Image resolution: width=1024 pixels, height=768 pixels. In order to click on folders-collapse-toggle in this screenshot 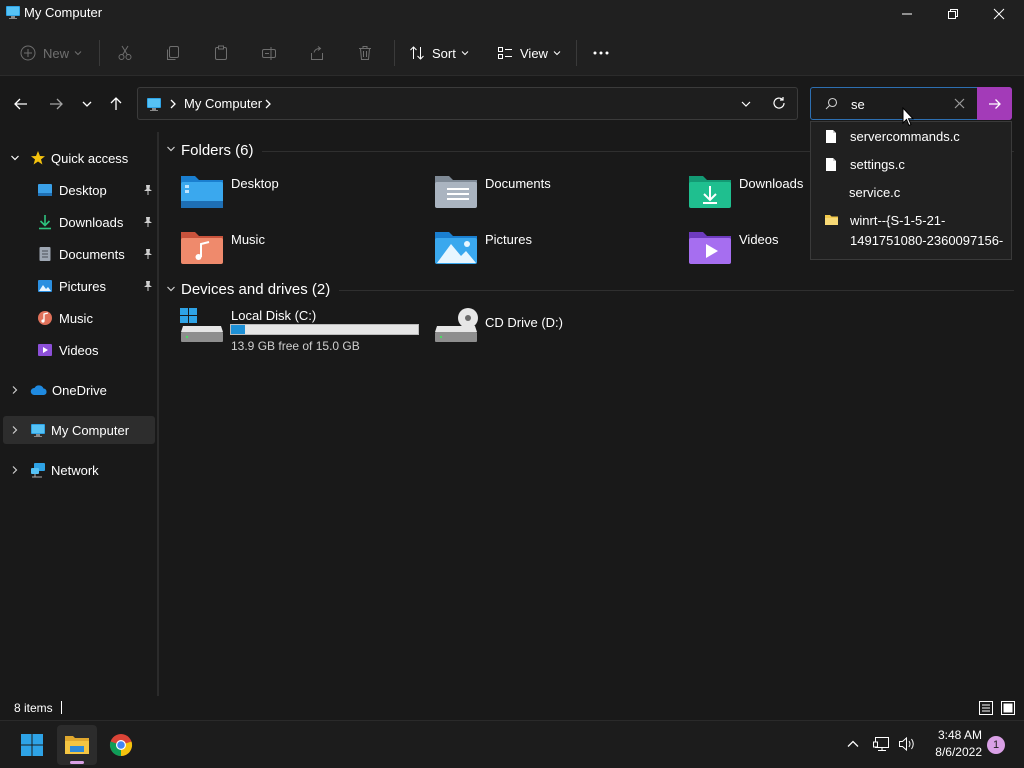, I will do `click(171, 149)`.